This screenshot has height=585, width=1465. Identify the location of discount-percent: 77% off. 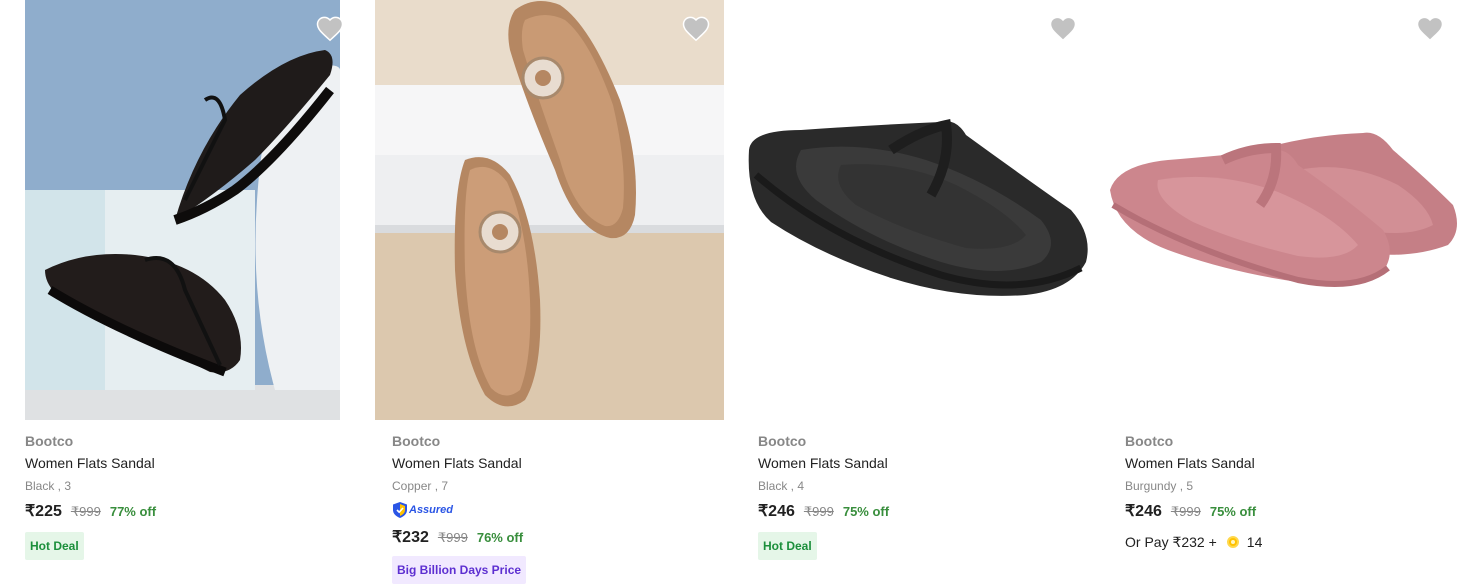
(133, 511).